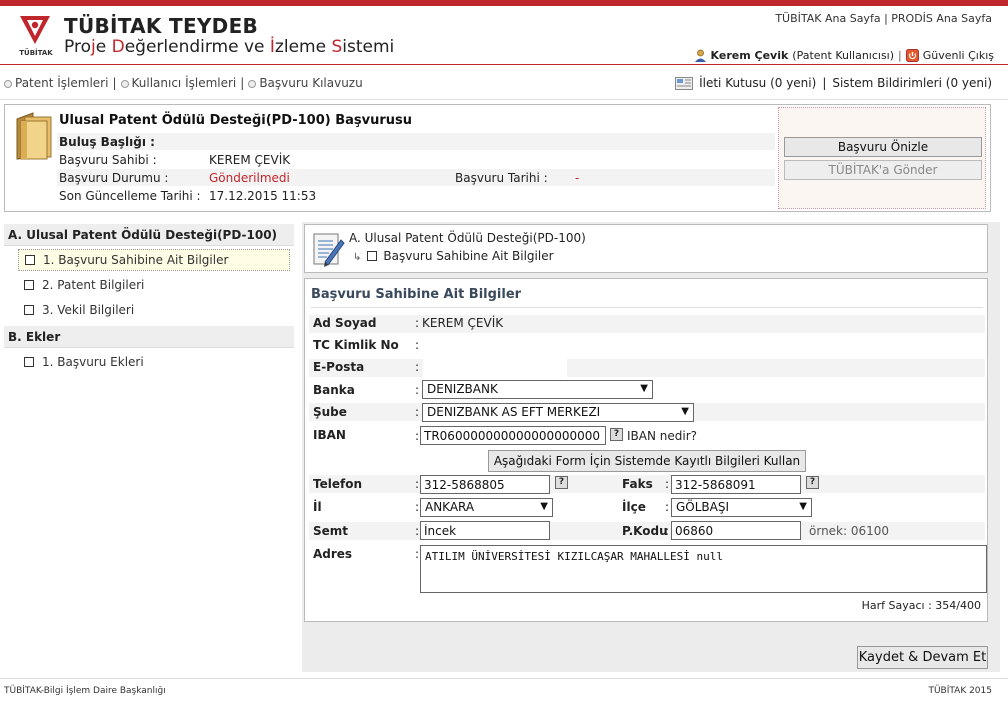 The image size is (1008, 707). Describe the element at coordinates (941, 18) in the screenshot. I see `prodis-home-link: PRODİS Ana Sayfa` at that location.